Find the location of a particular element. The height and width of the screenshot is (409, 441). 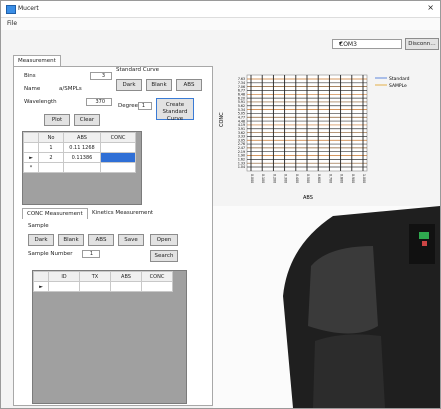

degree-input: 1 is located at coordinates (145, 106).